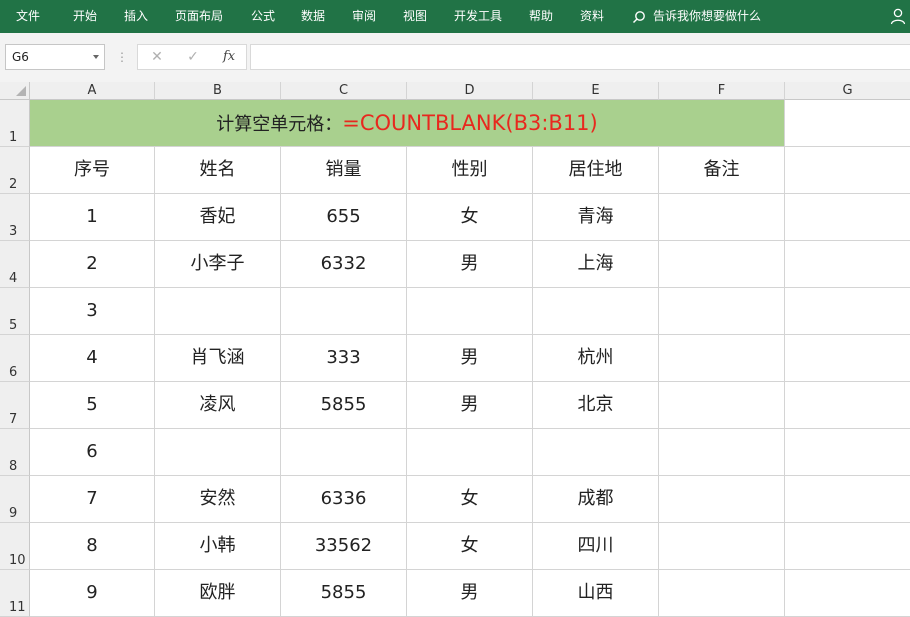  What do you see at coordinates (313, 16) in the screenshot?
I see `tab-data: 数据` at bounding box center [313, 16].